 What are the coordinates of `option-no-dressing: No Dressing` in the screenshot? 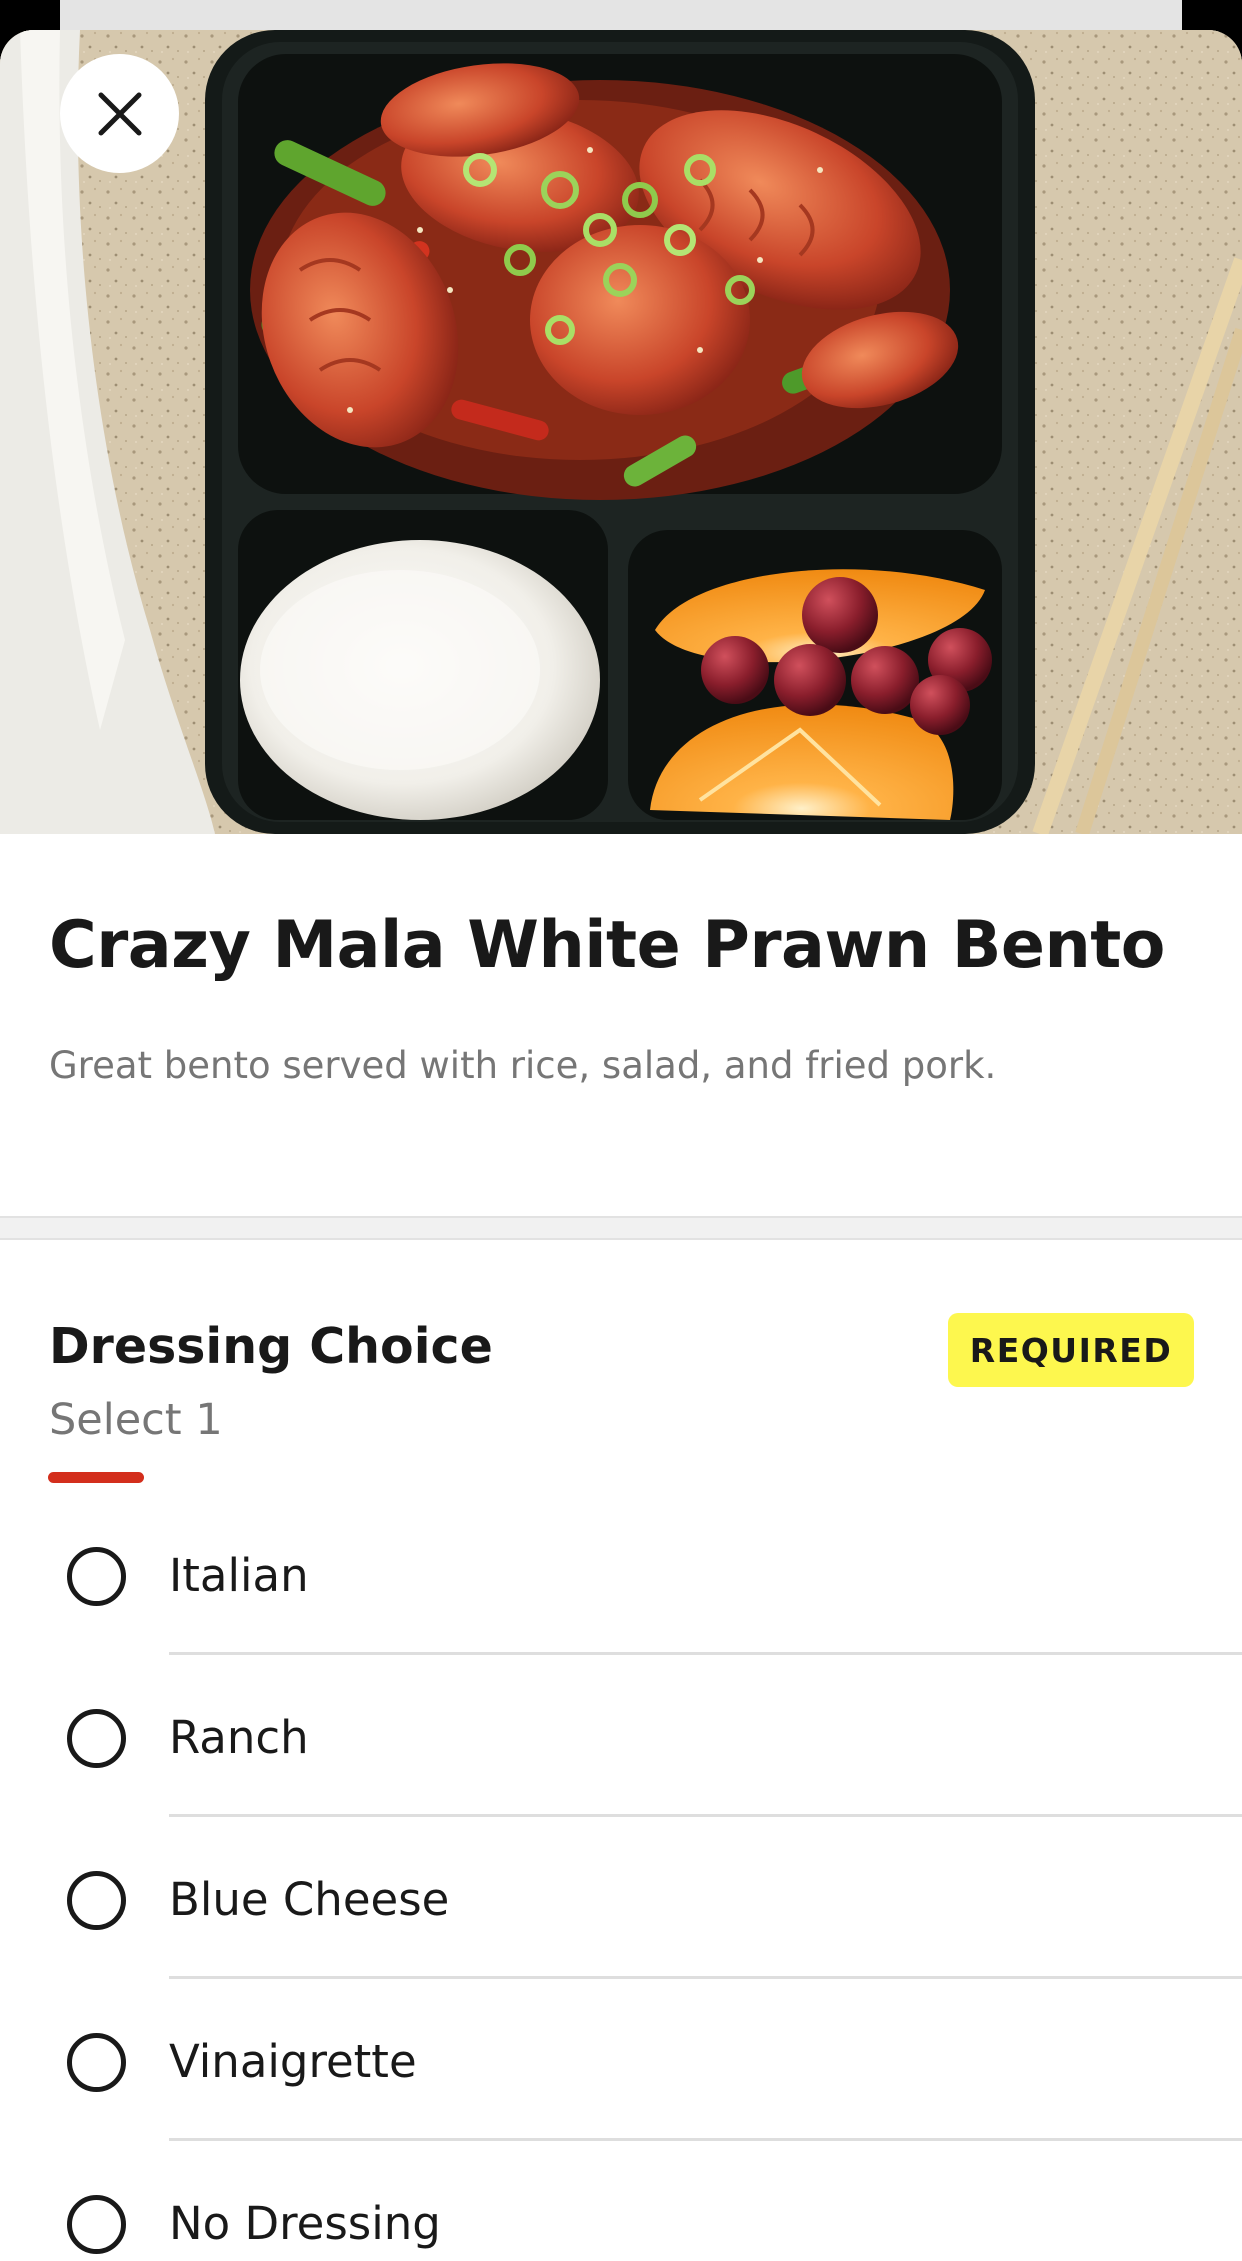 It's located at (621, 2201).